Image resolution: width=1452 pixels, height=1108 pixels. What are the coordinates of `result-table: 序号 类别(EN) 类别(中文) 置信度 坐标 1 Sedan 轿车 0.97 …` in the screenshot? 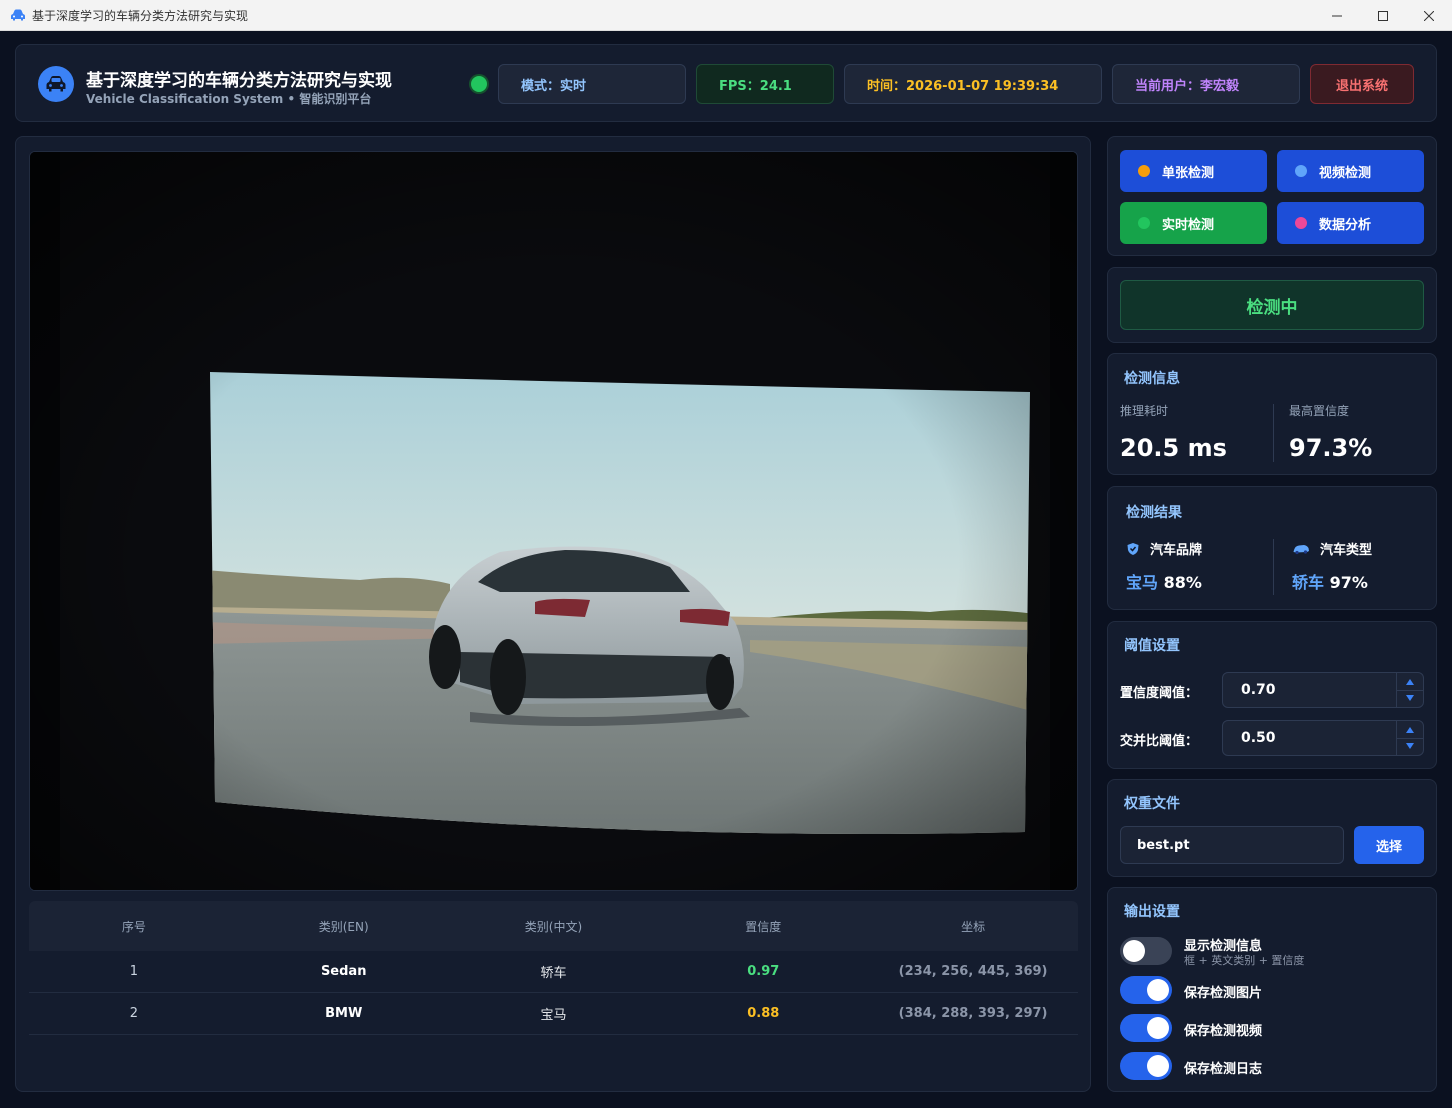 It's located at (553, 968).